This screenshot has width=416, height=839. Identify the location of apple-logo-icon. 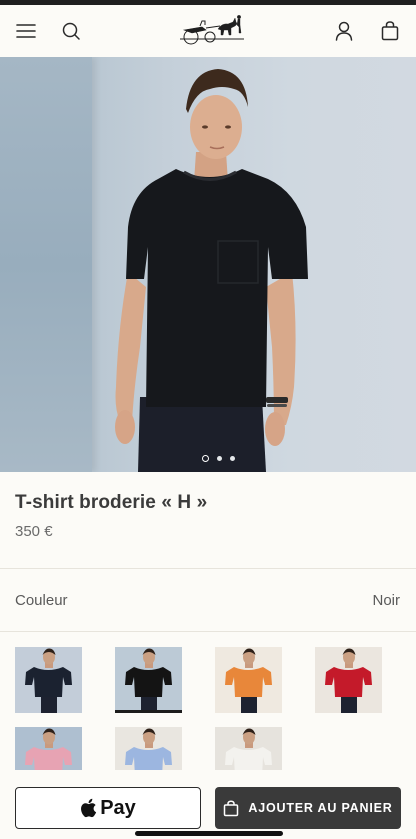
(89, 808).